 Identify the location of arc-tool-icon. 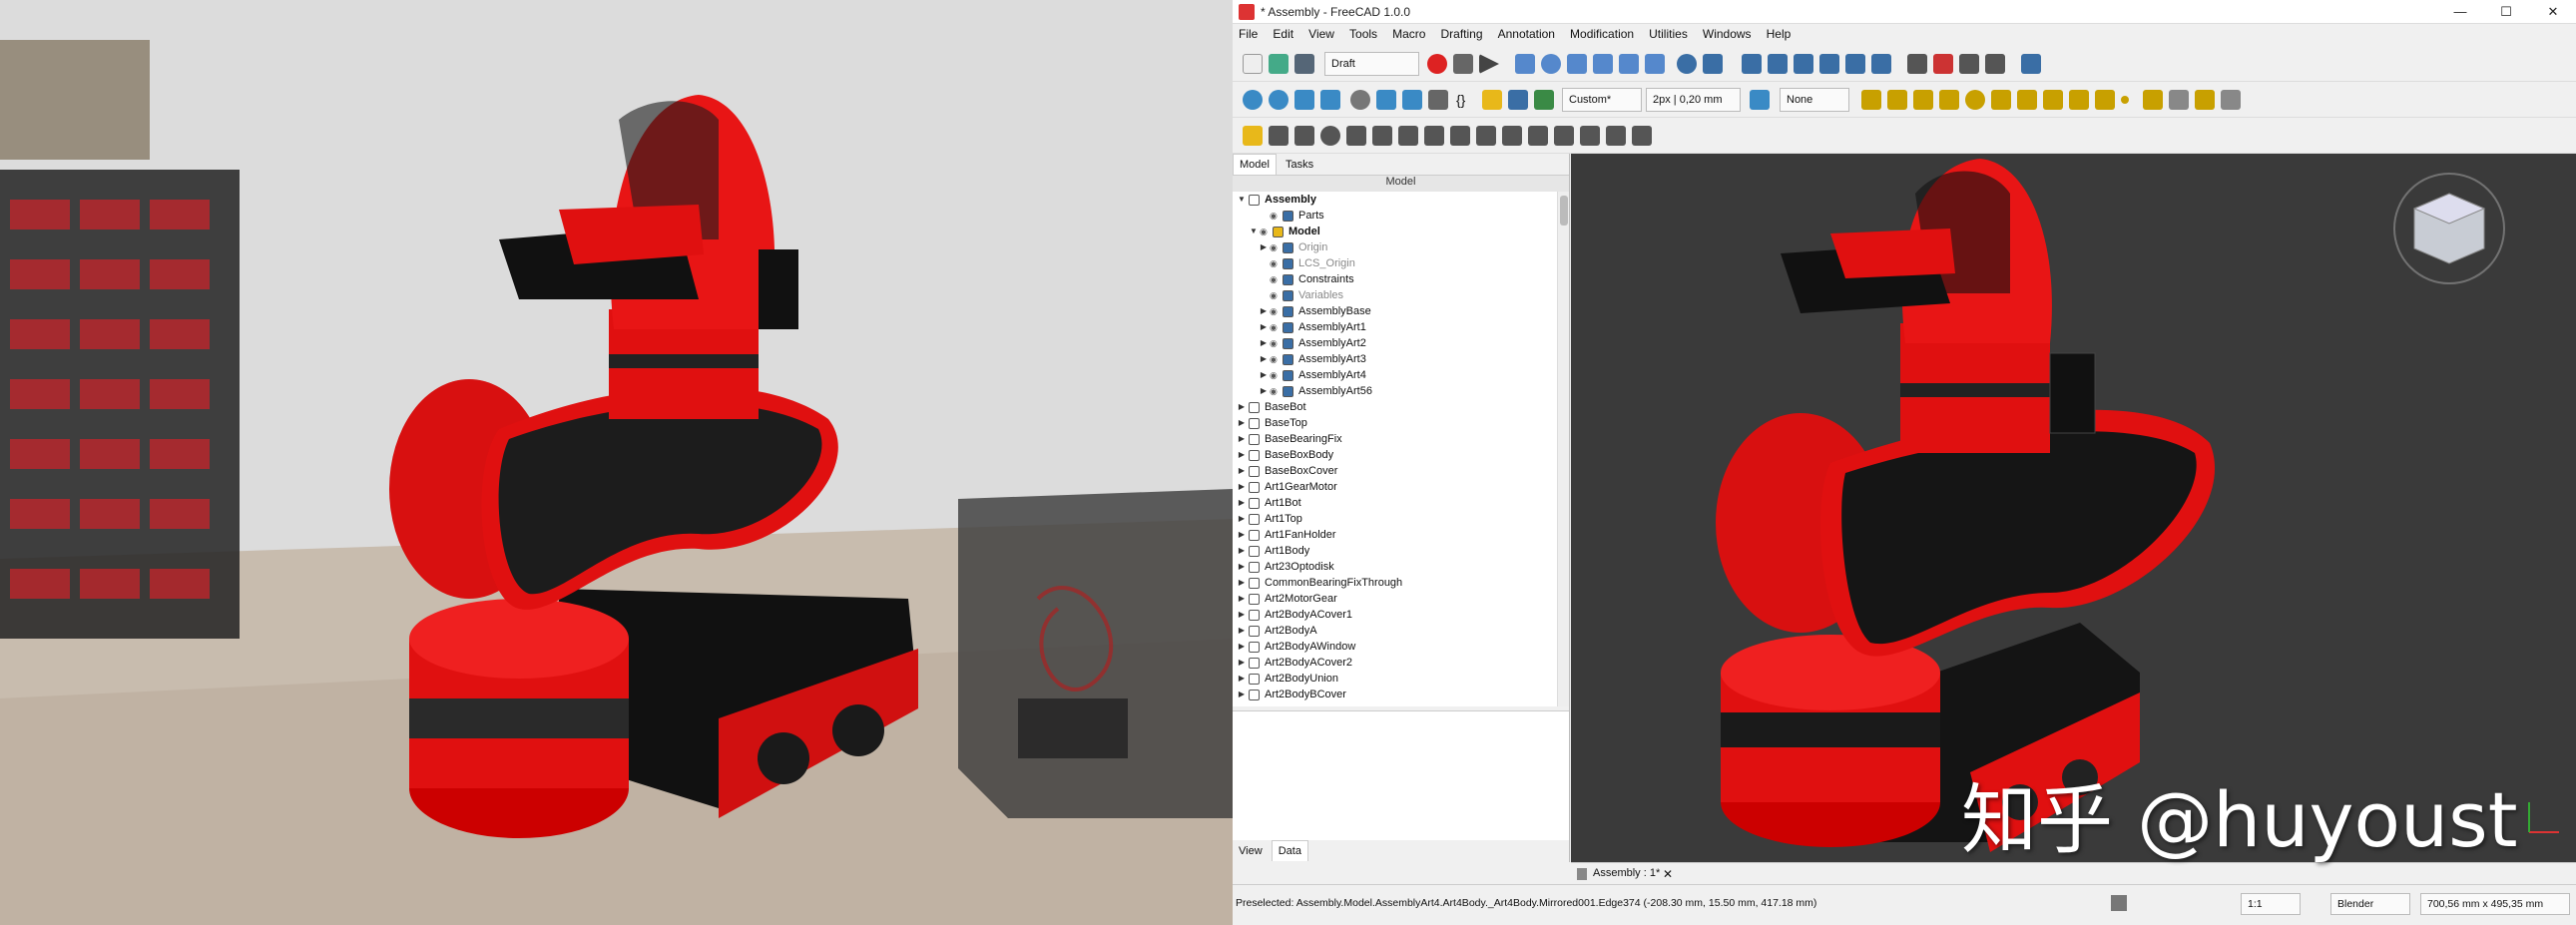
(1949, 100).